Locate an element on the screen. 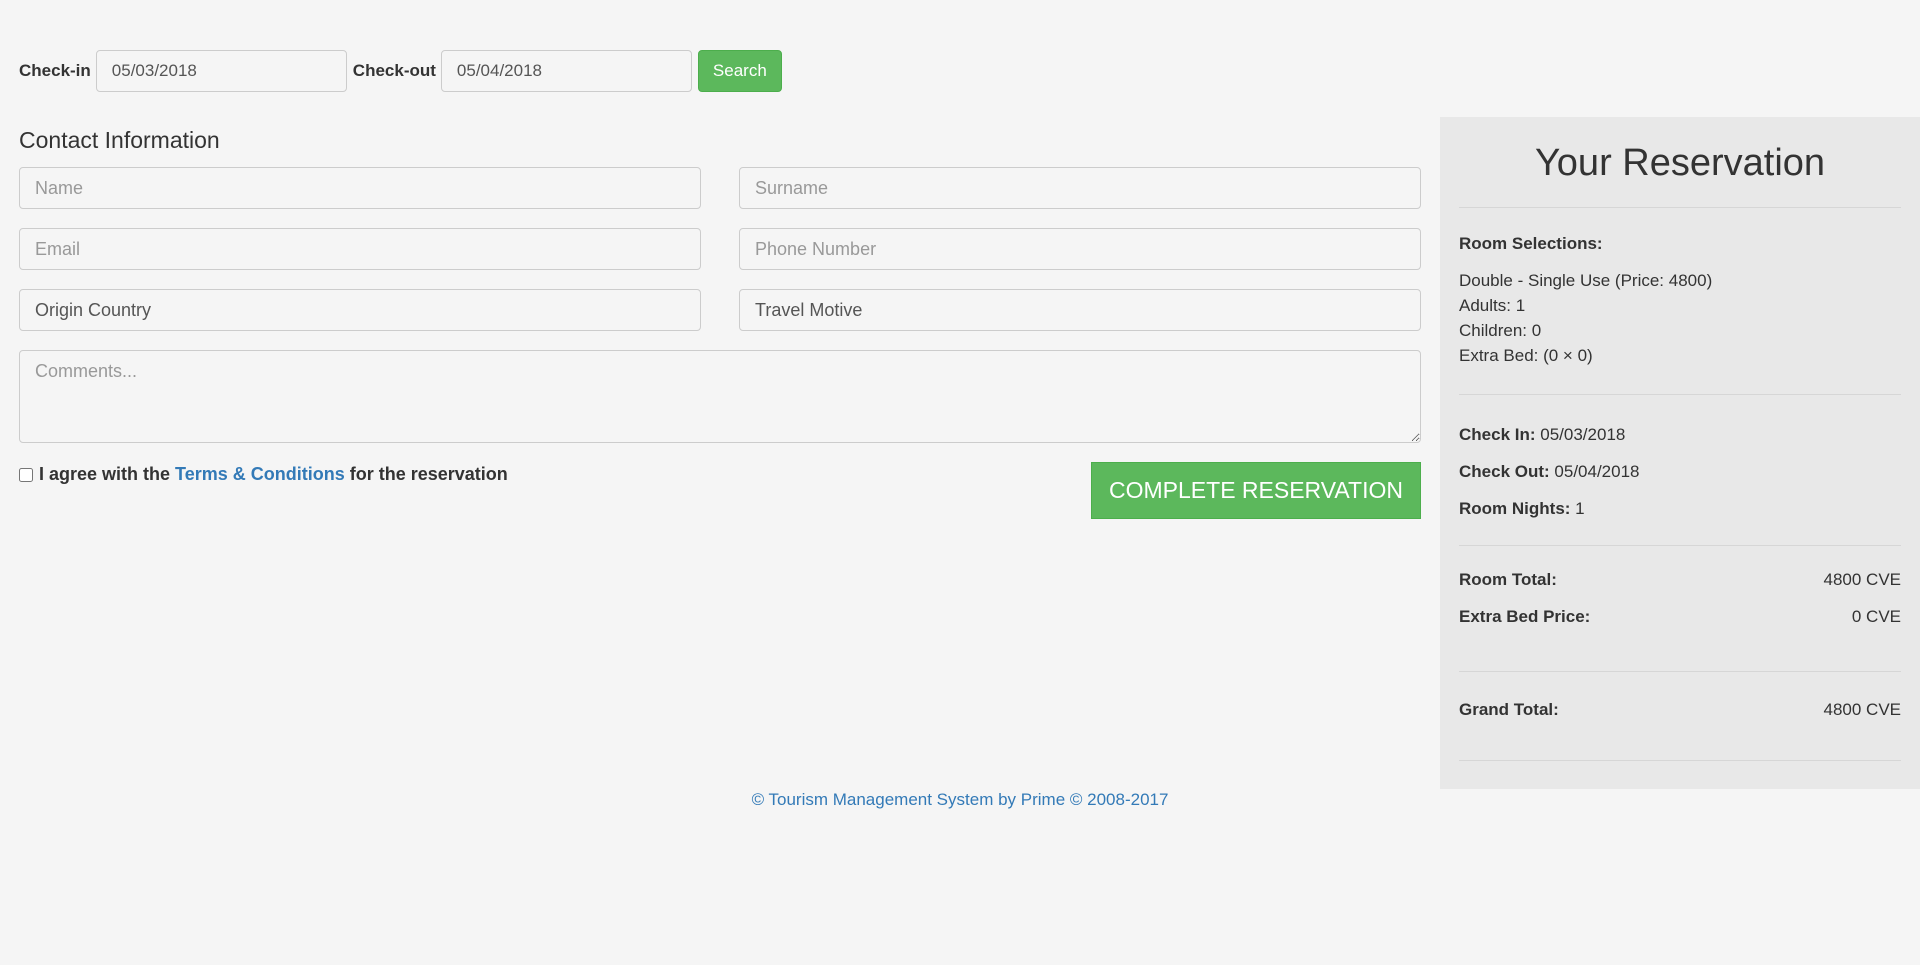 The height and width of the screenshot is (965, 1920). date-search-bar: Check-in Check-out Search is located at coordinates (400, 71).